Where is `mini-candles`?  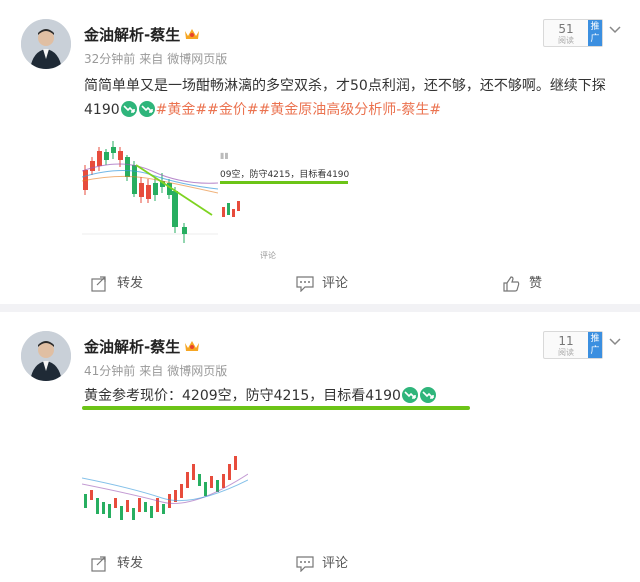
mini-candles is located at coordinates (231, 209).